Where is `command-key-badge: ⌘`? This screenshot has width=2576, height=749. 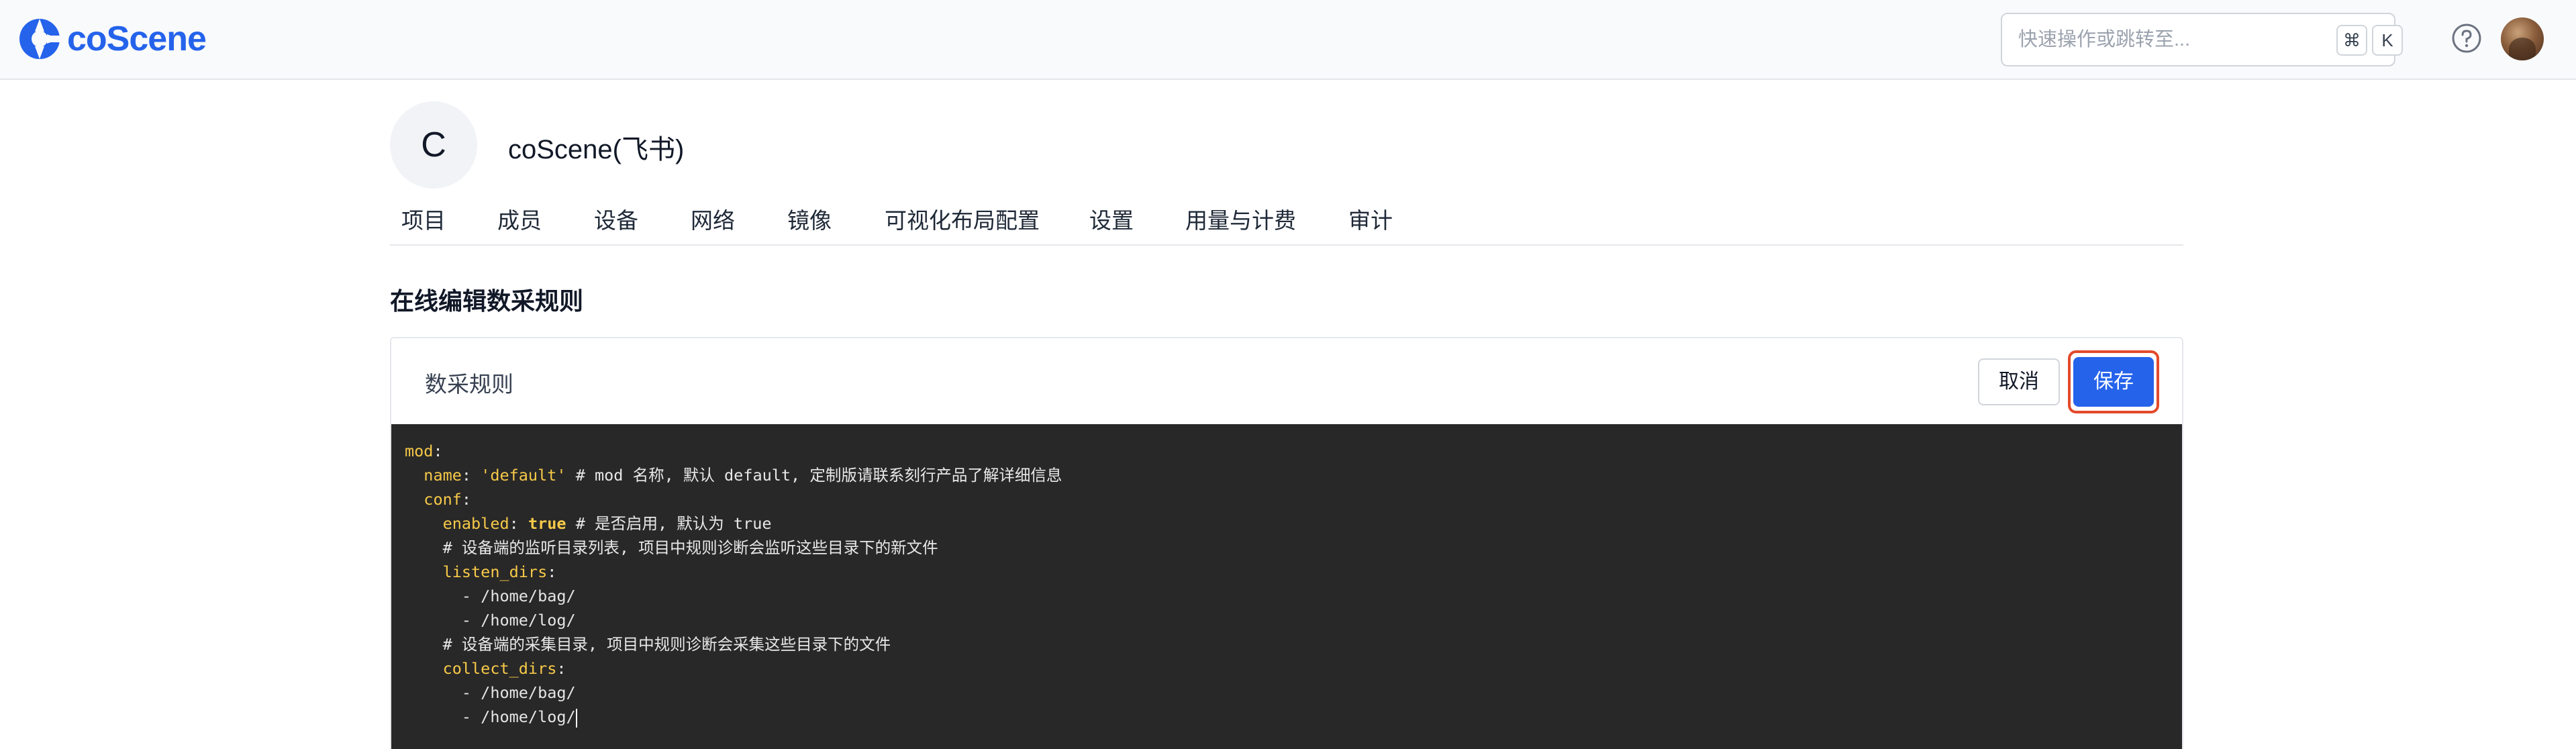
command-key-badge: ⌘ is located at coordinates (2351, 41).